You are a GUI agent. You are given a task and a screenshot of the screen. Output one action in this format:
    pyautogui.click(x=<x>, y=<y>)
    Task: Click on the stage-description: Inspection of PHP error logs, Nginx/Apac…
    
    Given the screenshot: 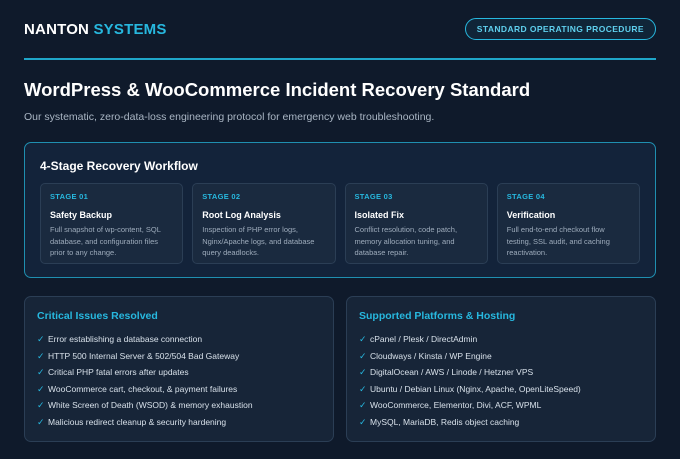 What is the action you would take?
    pyautogui.click(x=258, y=241)
    